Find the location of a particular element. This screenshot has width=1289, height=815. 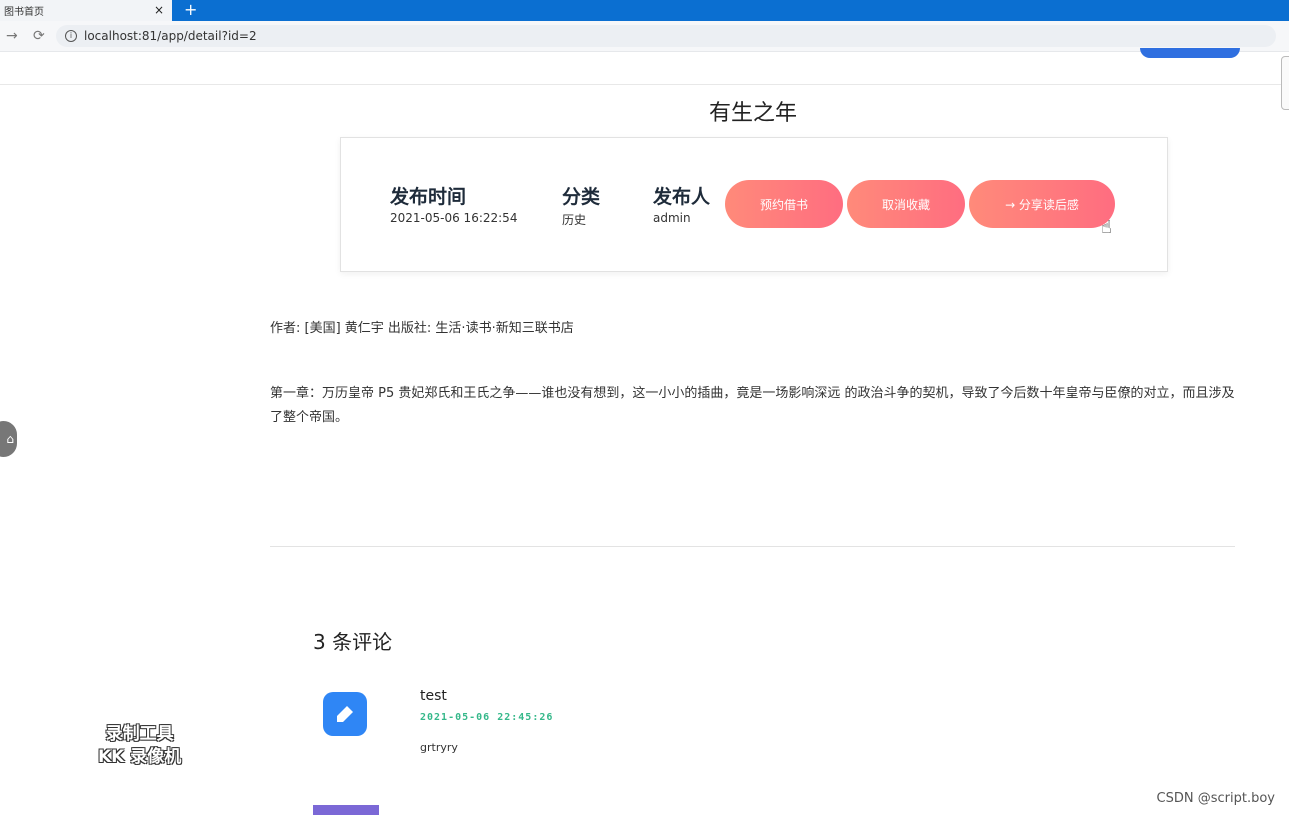

site-nav is located at coordinates (644, 66).